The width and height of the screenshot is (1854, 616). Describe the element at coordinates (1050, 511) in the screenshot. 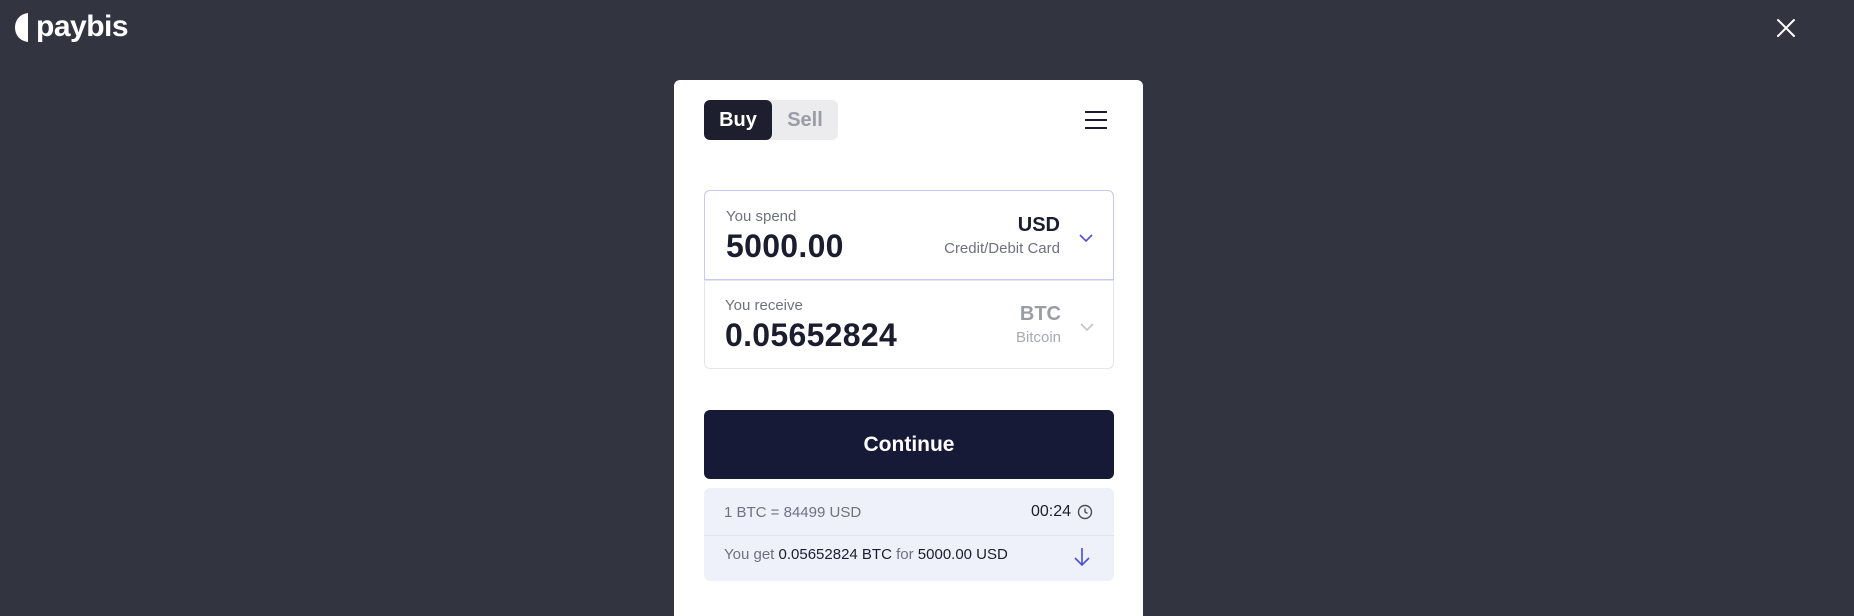

I see `timer-value: 00:24` at that location.